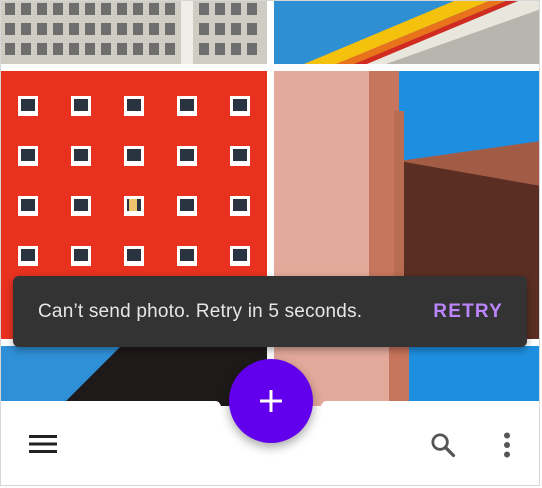  I want to click on photo-tile-bottom-right, so click(406, 376).